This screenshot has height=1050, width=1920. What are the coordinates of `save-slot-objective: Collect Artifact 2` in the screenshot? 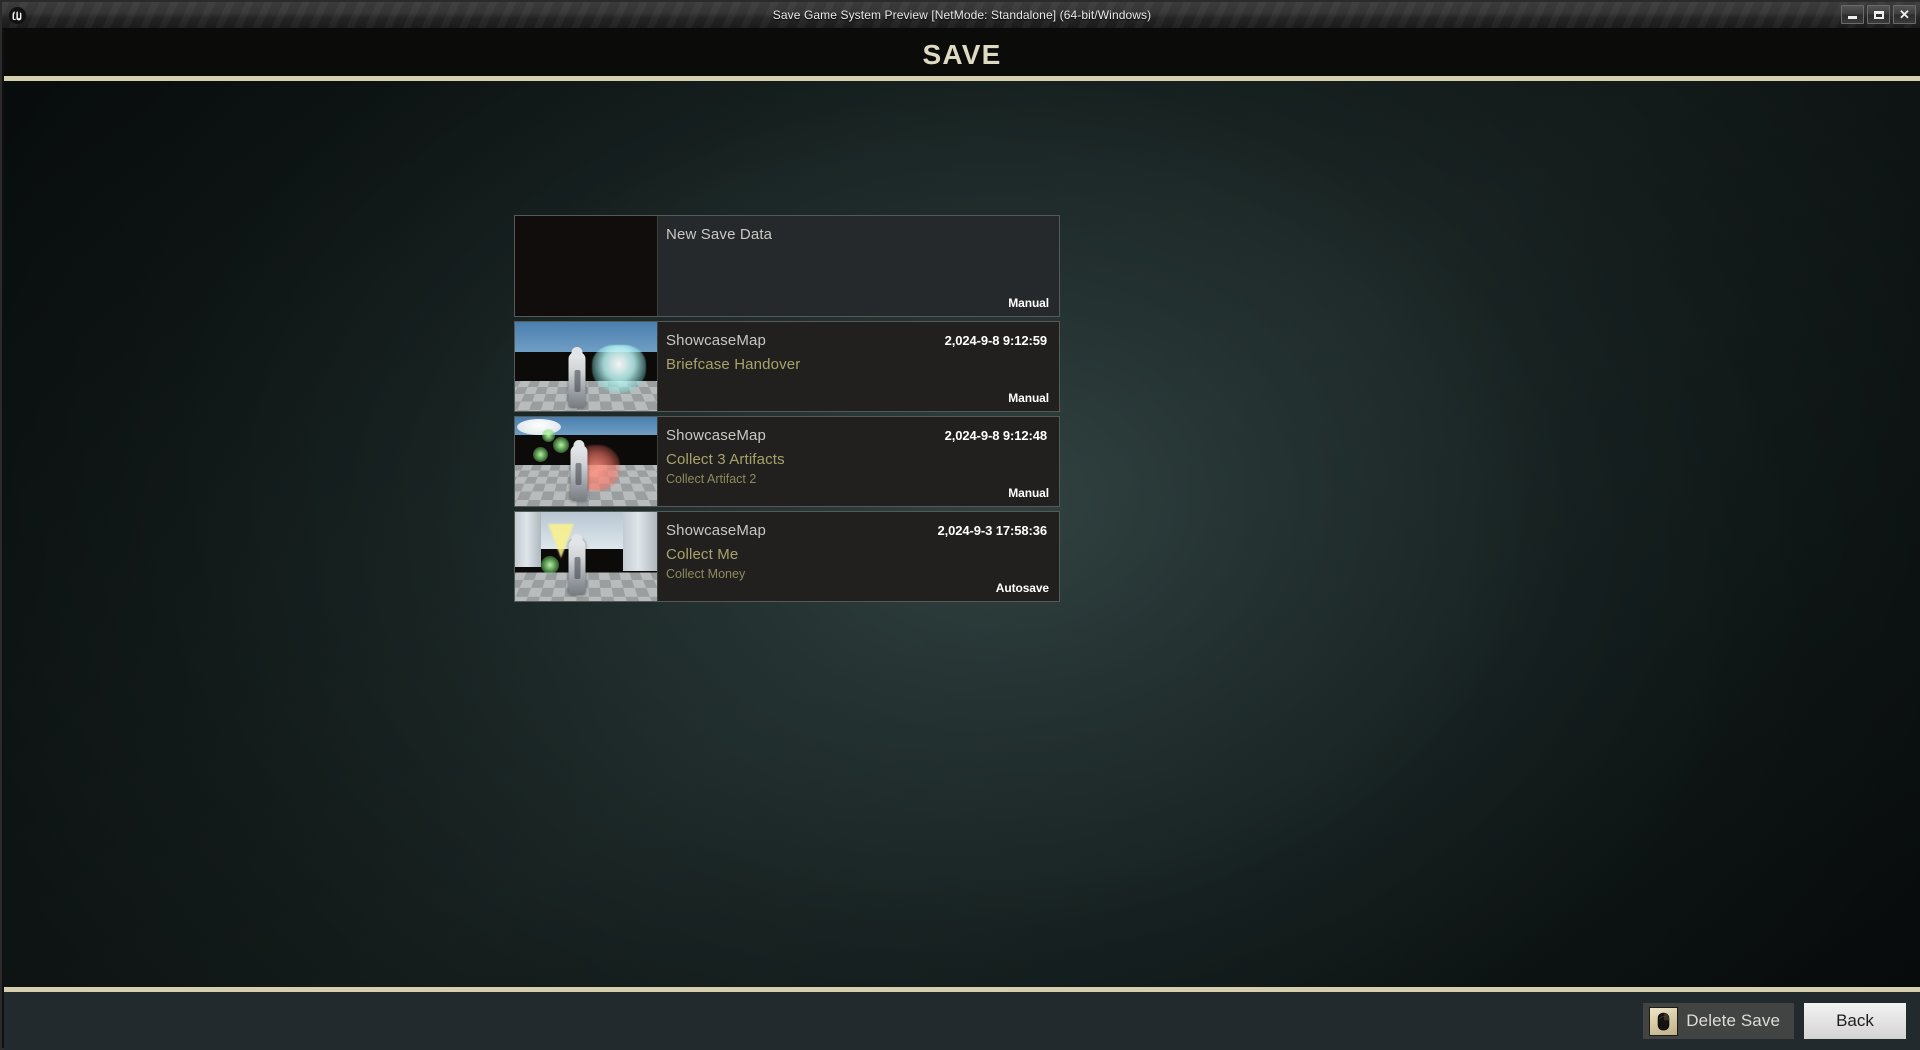 It's located at (711, 479).